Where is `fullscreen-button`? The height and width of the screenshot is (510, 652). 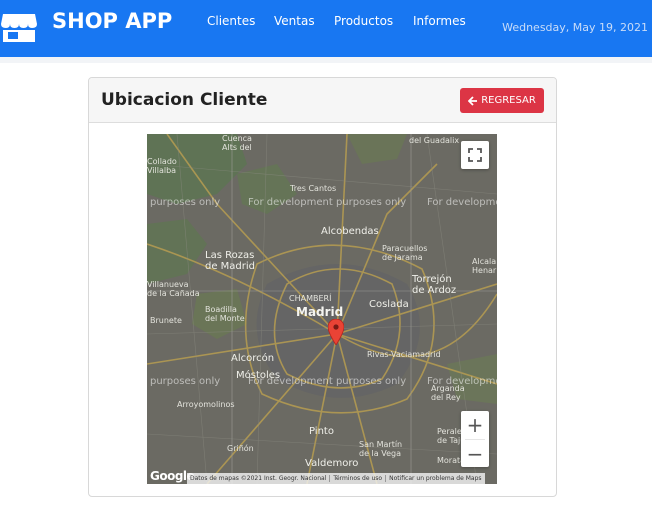
fullscreen-button is located at coordinates (475, 155).